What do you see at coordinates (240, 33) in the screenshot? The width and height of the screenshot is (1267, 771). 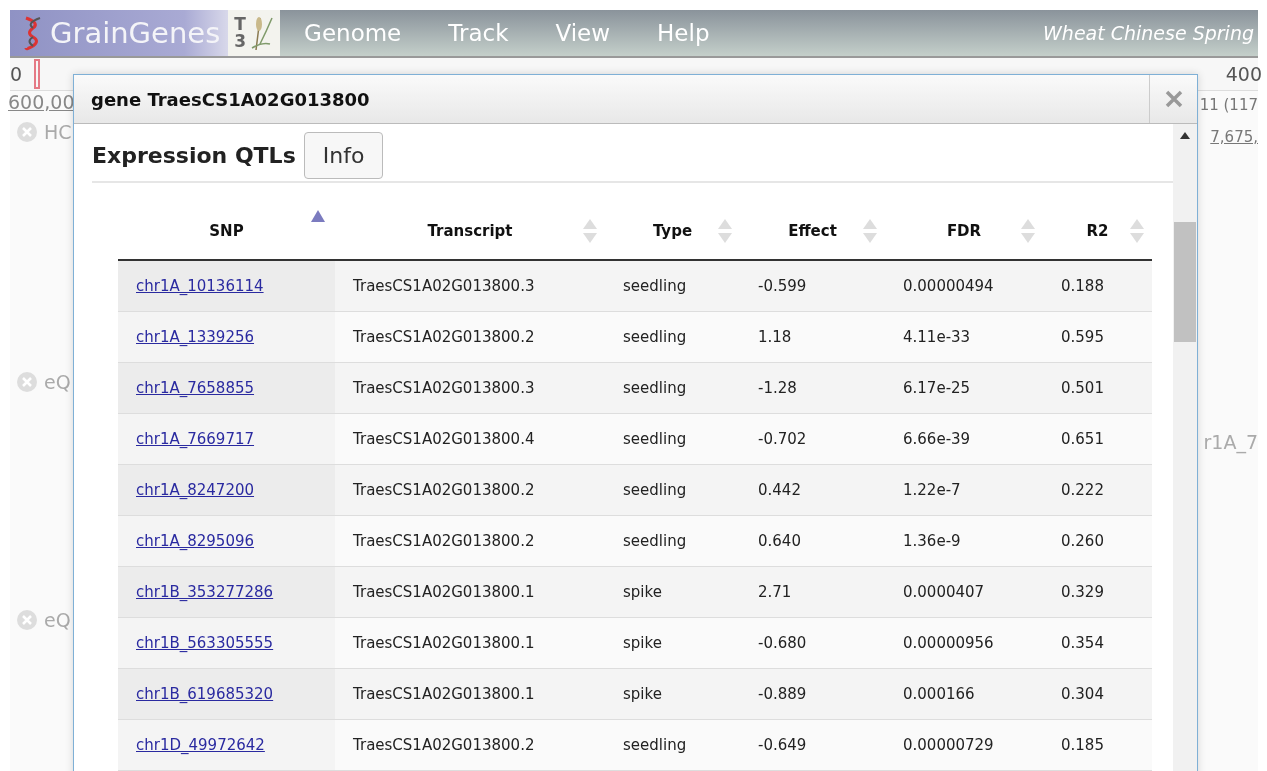 I see `logo-letter: T 3` at bounding box center [240, 33].